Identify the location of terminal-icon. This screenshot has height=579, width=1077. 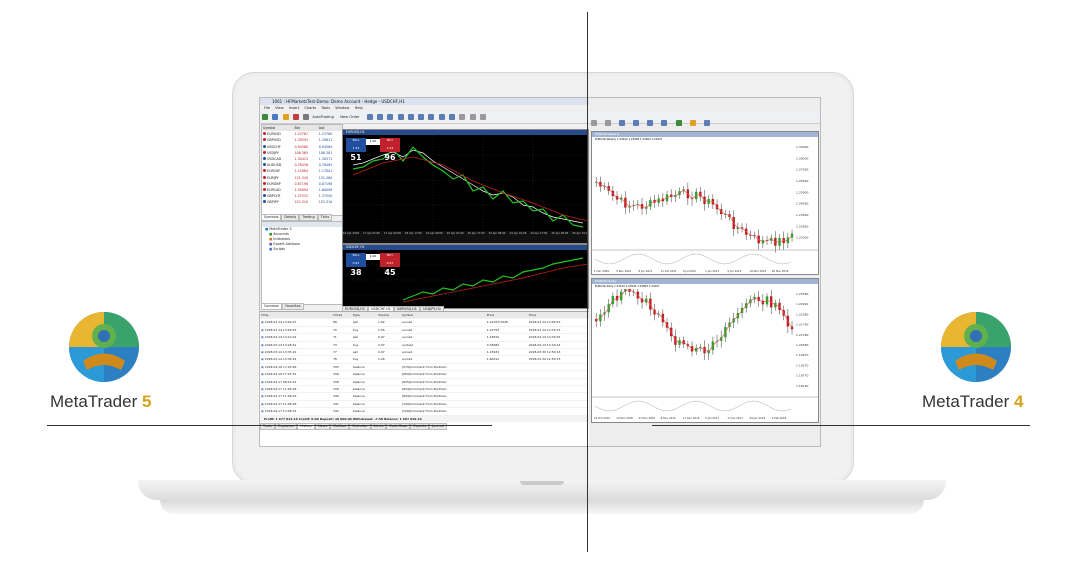
(306, 117).